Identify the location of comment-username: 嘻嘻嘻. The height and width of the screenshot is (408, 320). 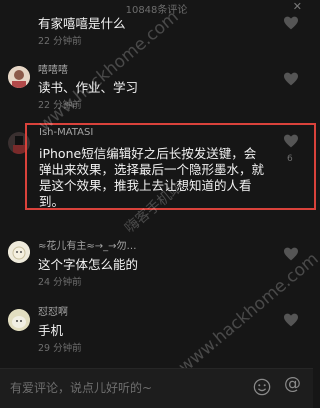
(53, 68).